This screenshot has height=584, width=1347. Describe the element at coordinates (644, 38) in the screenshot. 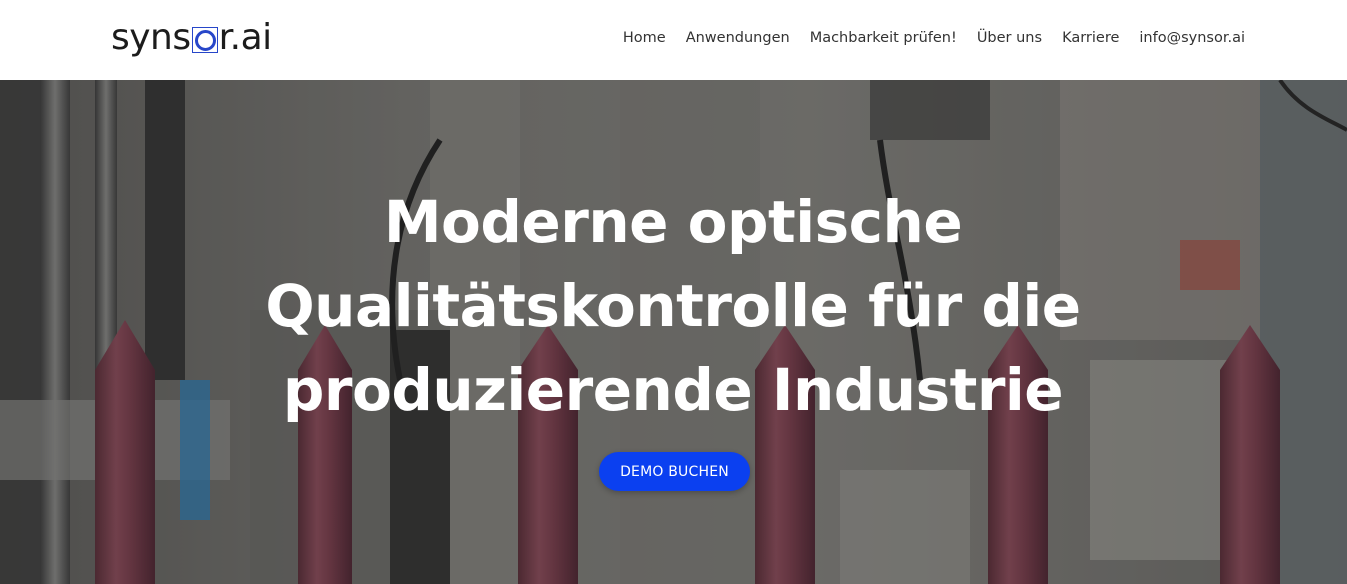

I see `nav-item-home: Home` at that location.